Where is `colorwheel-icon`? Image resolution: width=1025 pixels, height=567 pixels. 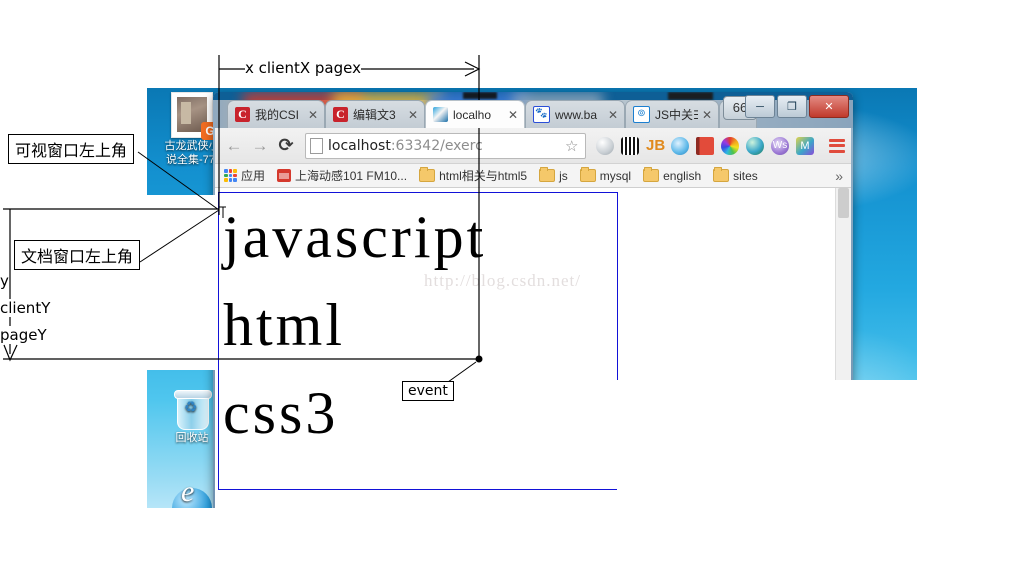
colorwheel-icon is located at coordinates (730, 145).